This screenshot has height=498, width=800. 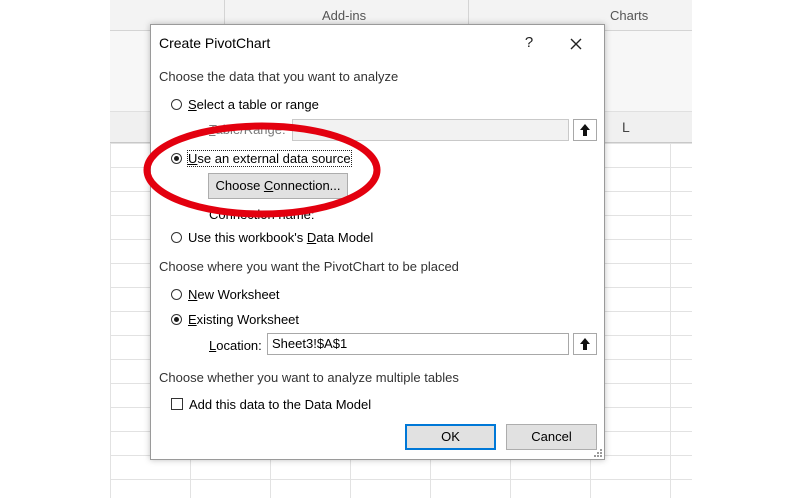 What do you see at coordinates (344, 15) in the screenshot?
I see `ribbon-group-addins: Add-ins` at bounding box center [344, 15].